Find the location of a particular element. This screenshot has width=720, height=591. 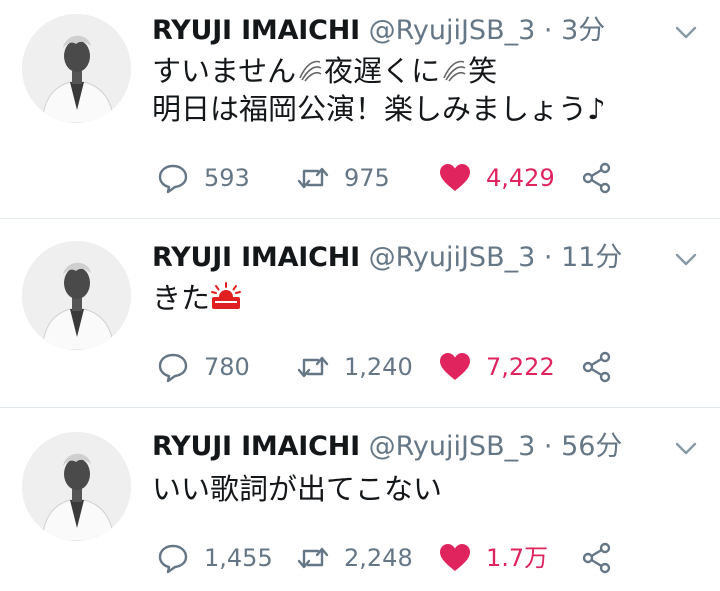

like-count: 7,222 is located at coordinates (520, 367).